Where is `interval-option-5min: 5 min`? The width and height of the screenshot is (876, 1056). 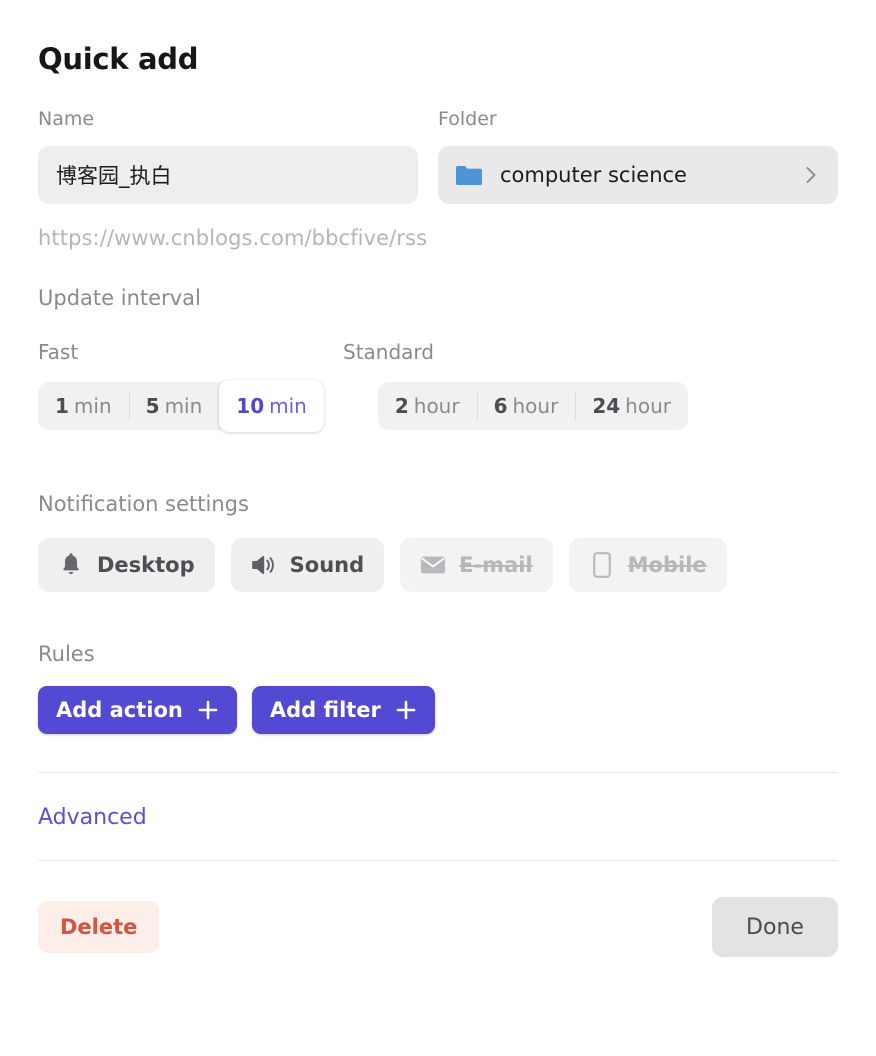 interval-option-5min: 5 min is located at coordinates (174, 406).